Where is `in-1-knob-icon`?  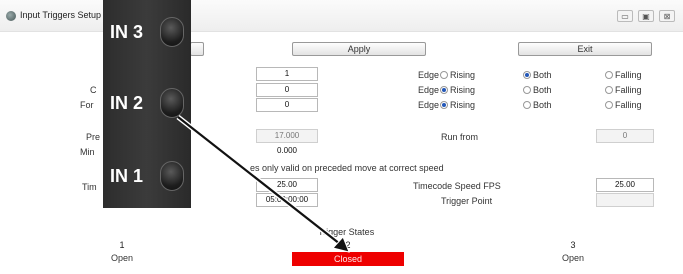
in-1-knob-icon is located at coordinates (172, 176).